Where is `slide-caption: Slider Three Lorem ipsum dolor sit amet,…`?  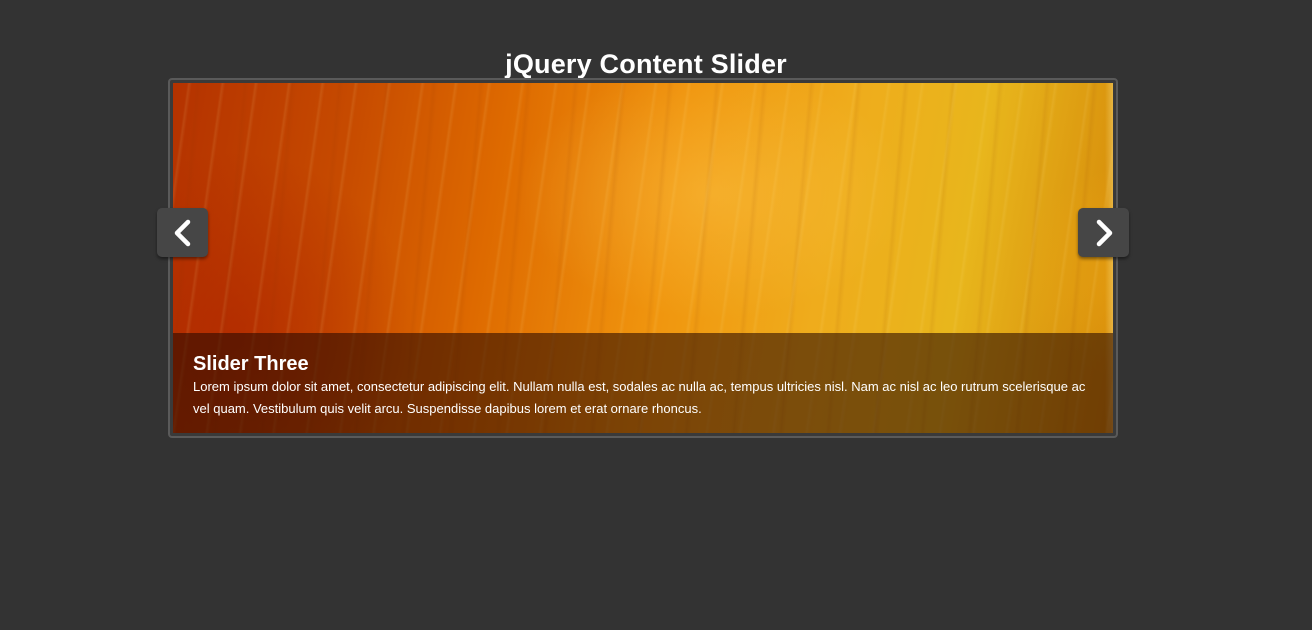 slide-caption: Slider Three Lorem ipsum dolor sit amet,… is located at coordinates (643, 383).